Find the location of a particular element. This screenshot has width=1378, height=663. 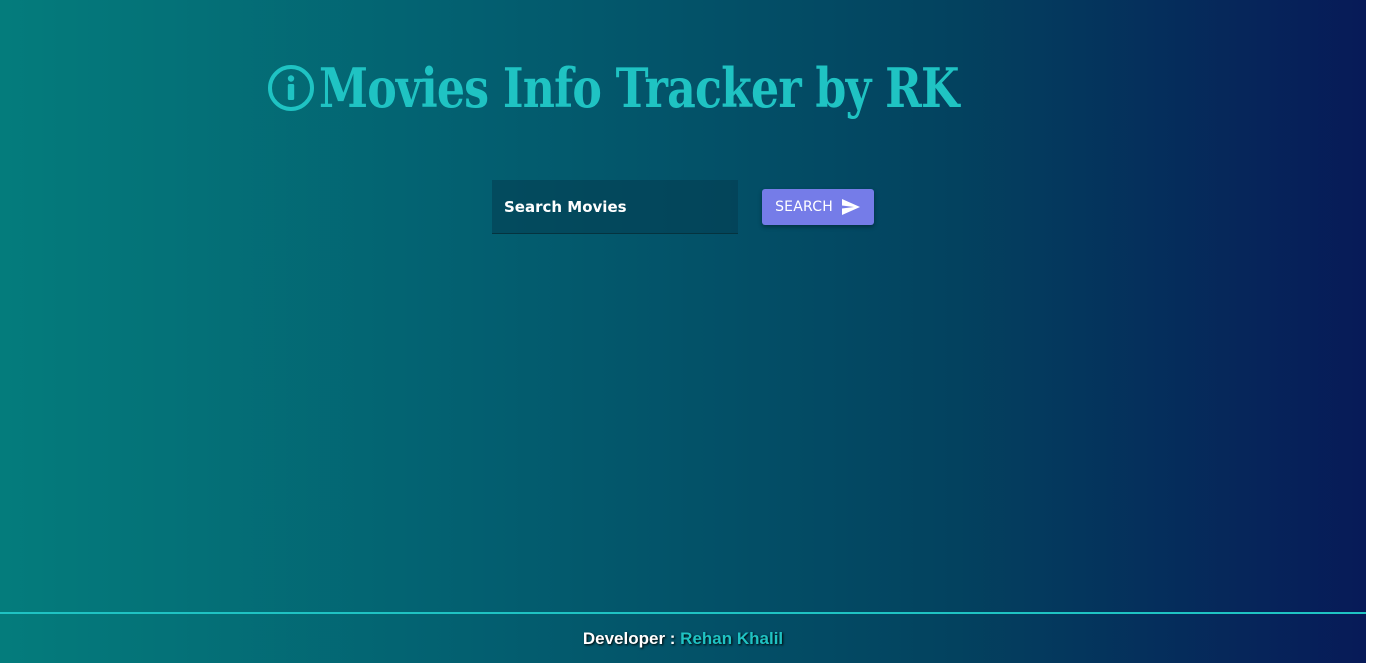

footer-text: Developer : Rehan Khalil is located at coordinates (683, 639).